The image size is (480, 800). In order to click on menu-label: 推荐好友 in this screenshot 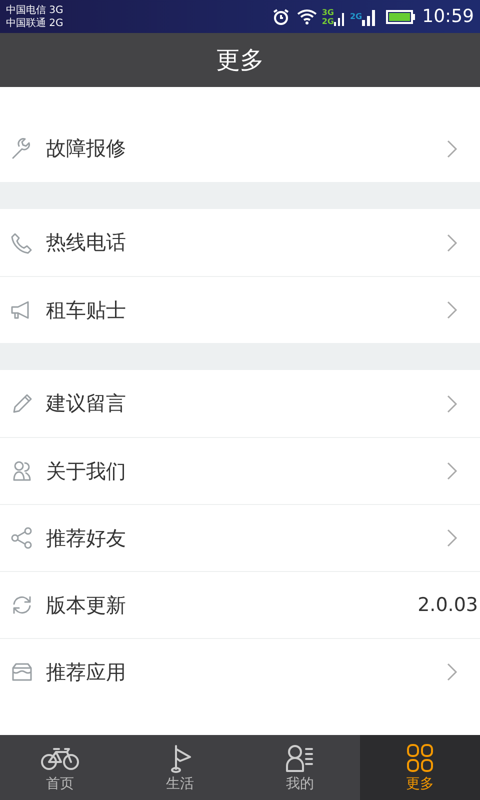, I will do `click(86, 538)`.